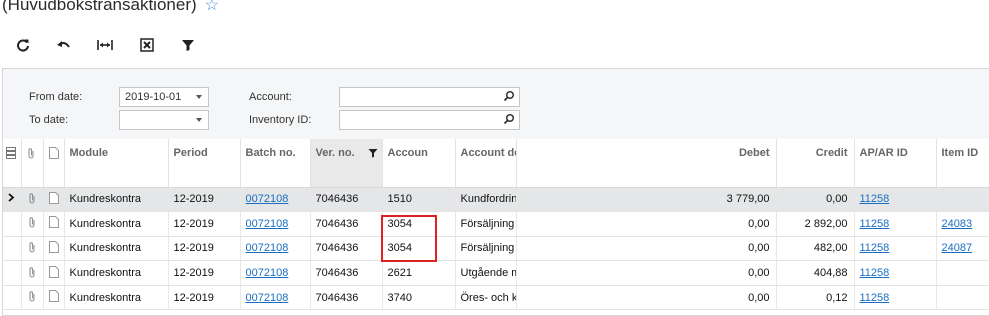 The width and height of the screenshot is (989, 316). Describe the element at coordinates (49, 120) in the screenshot. I see `to-date-label: To date:` at that location.